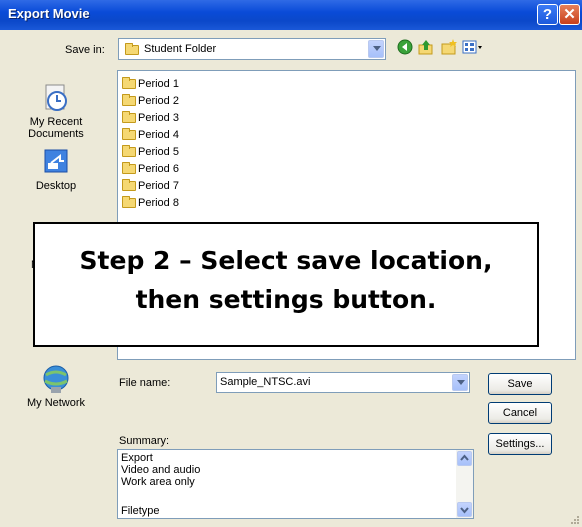  Describe the element at coordinates (158, 101) in the screenshot. I see `folder-name: Period 2` at that location.